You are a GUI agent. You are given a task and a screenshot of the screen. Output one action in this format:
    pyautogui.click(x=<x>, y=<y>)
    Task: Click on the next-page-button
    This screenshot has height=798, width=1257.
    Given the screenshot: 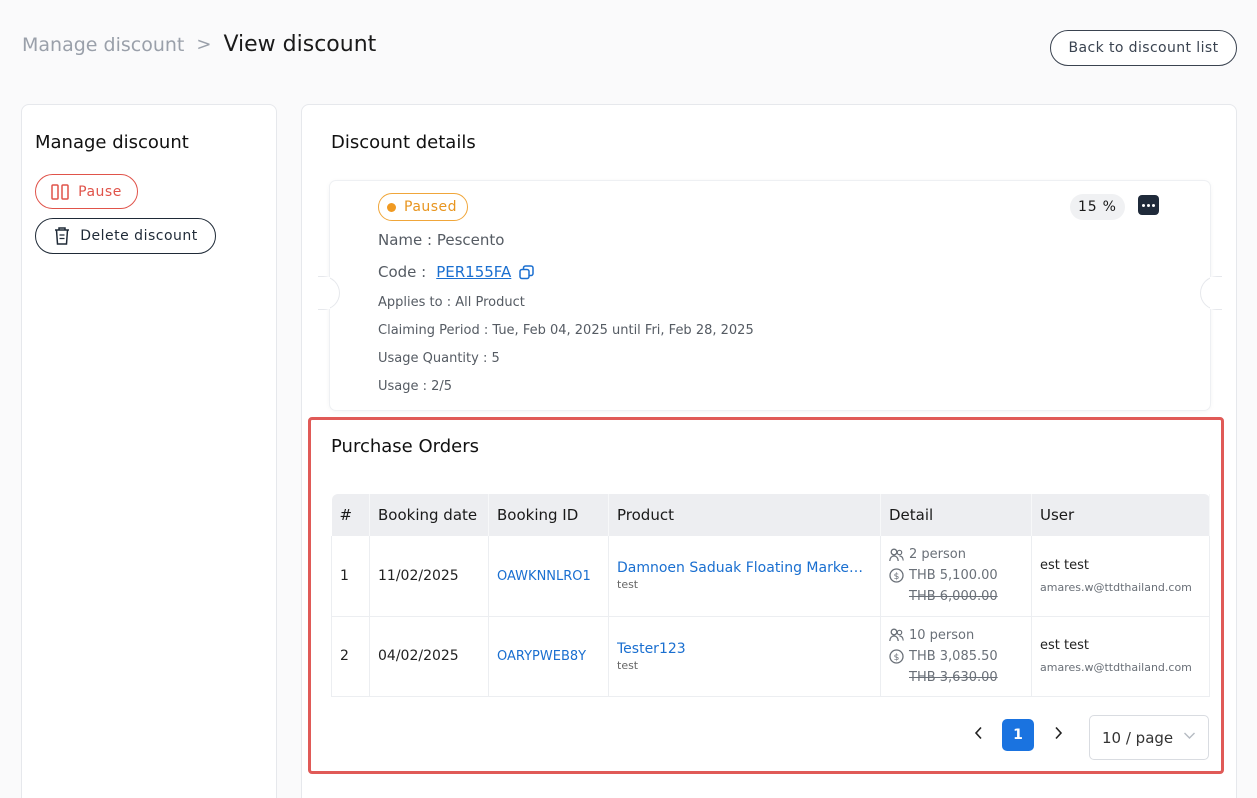 What is the action you would take?
    pyautogui.click(x=1058, y=733)
    